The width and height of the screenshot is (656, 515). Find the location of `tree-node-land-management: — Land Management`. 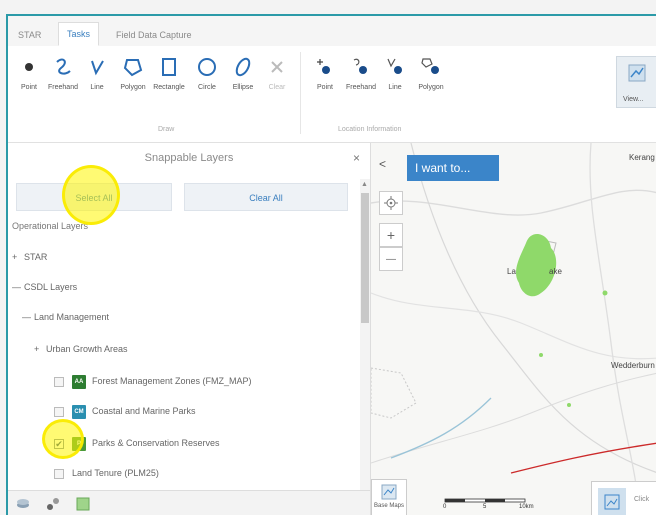

tree-node-land-management: — Land Management is located at coordinates (65, 317).